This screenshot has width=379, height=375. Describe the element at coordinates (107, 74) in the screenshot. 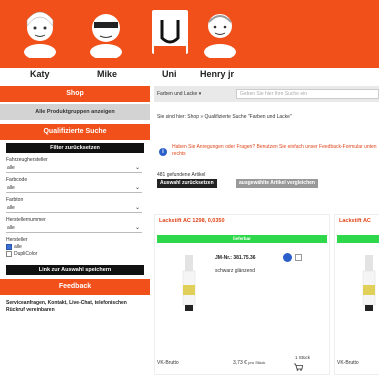

I see `avatar-name-mike: Mike` at that location.